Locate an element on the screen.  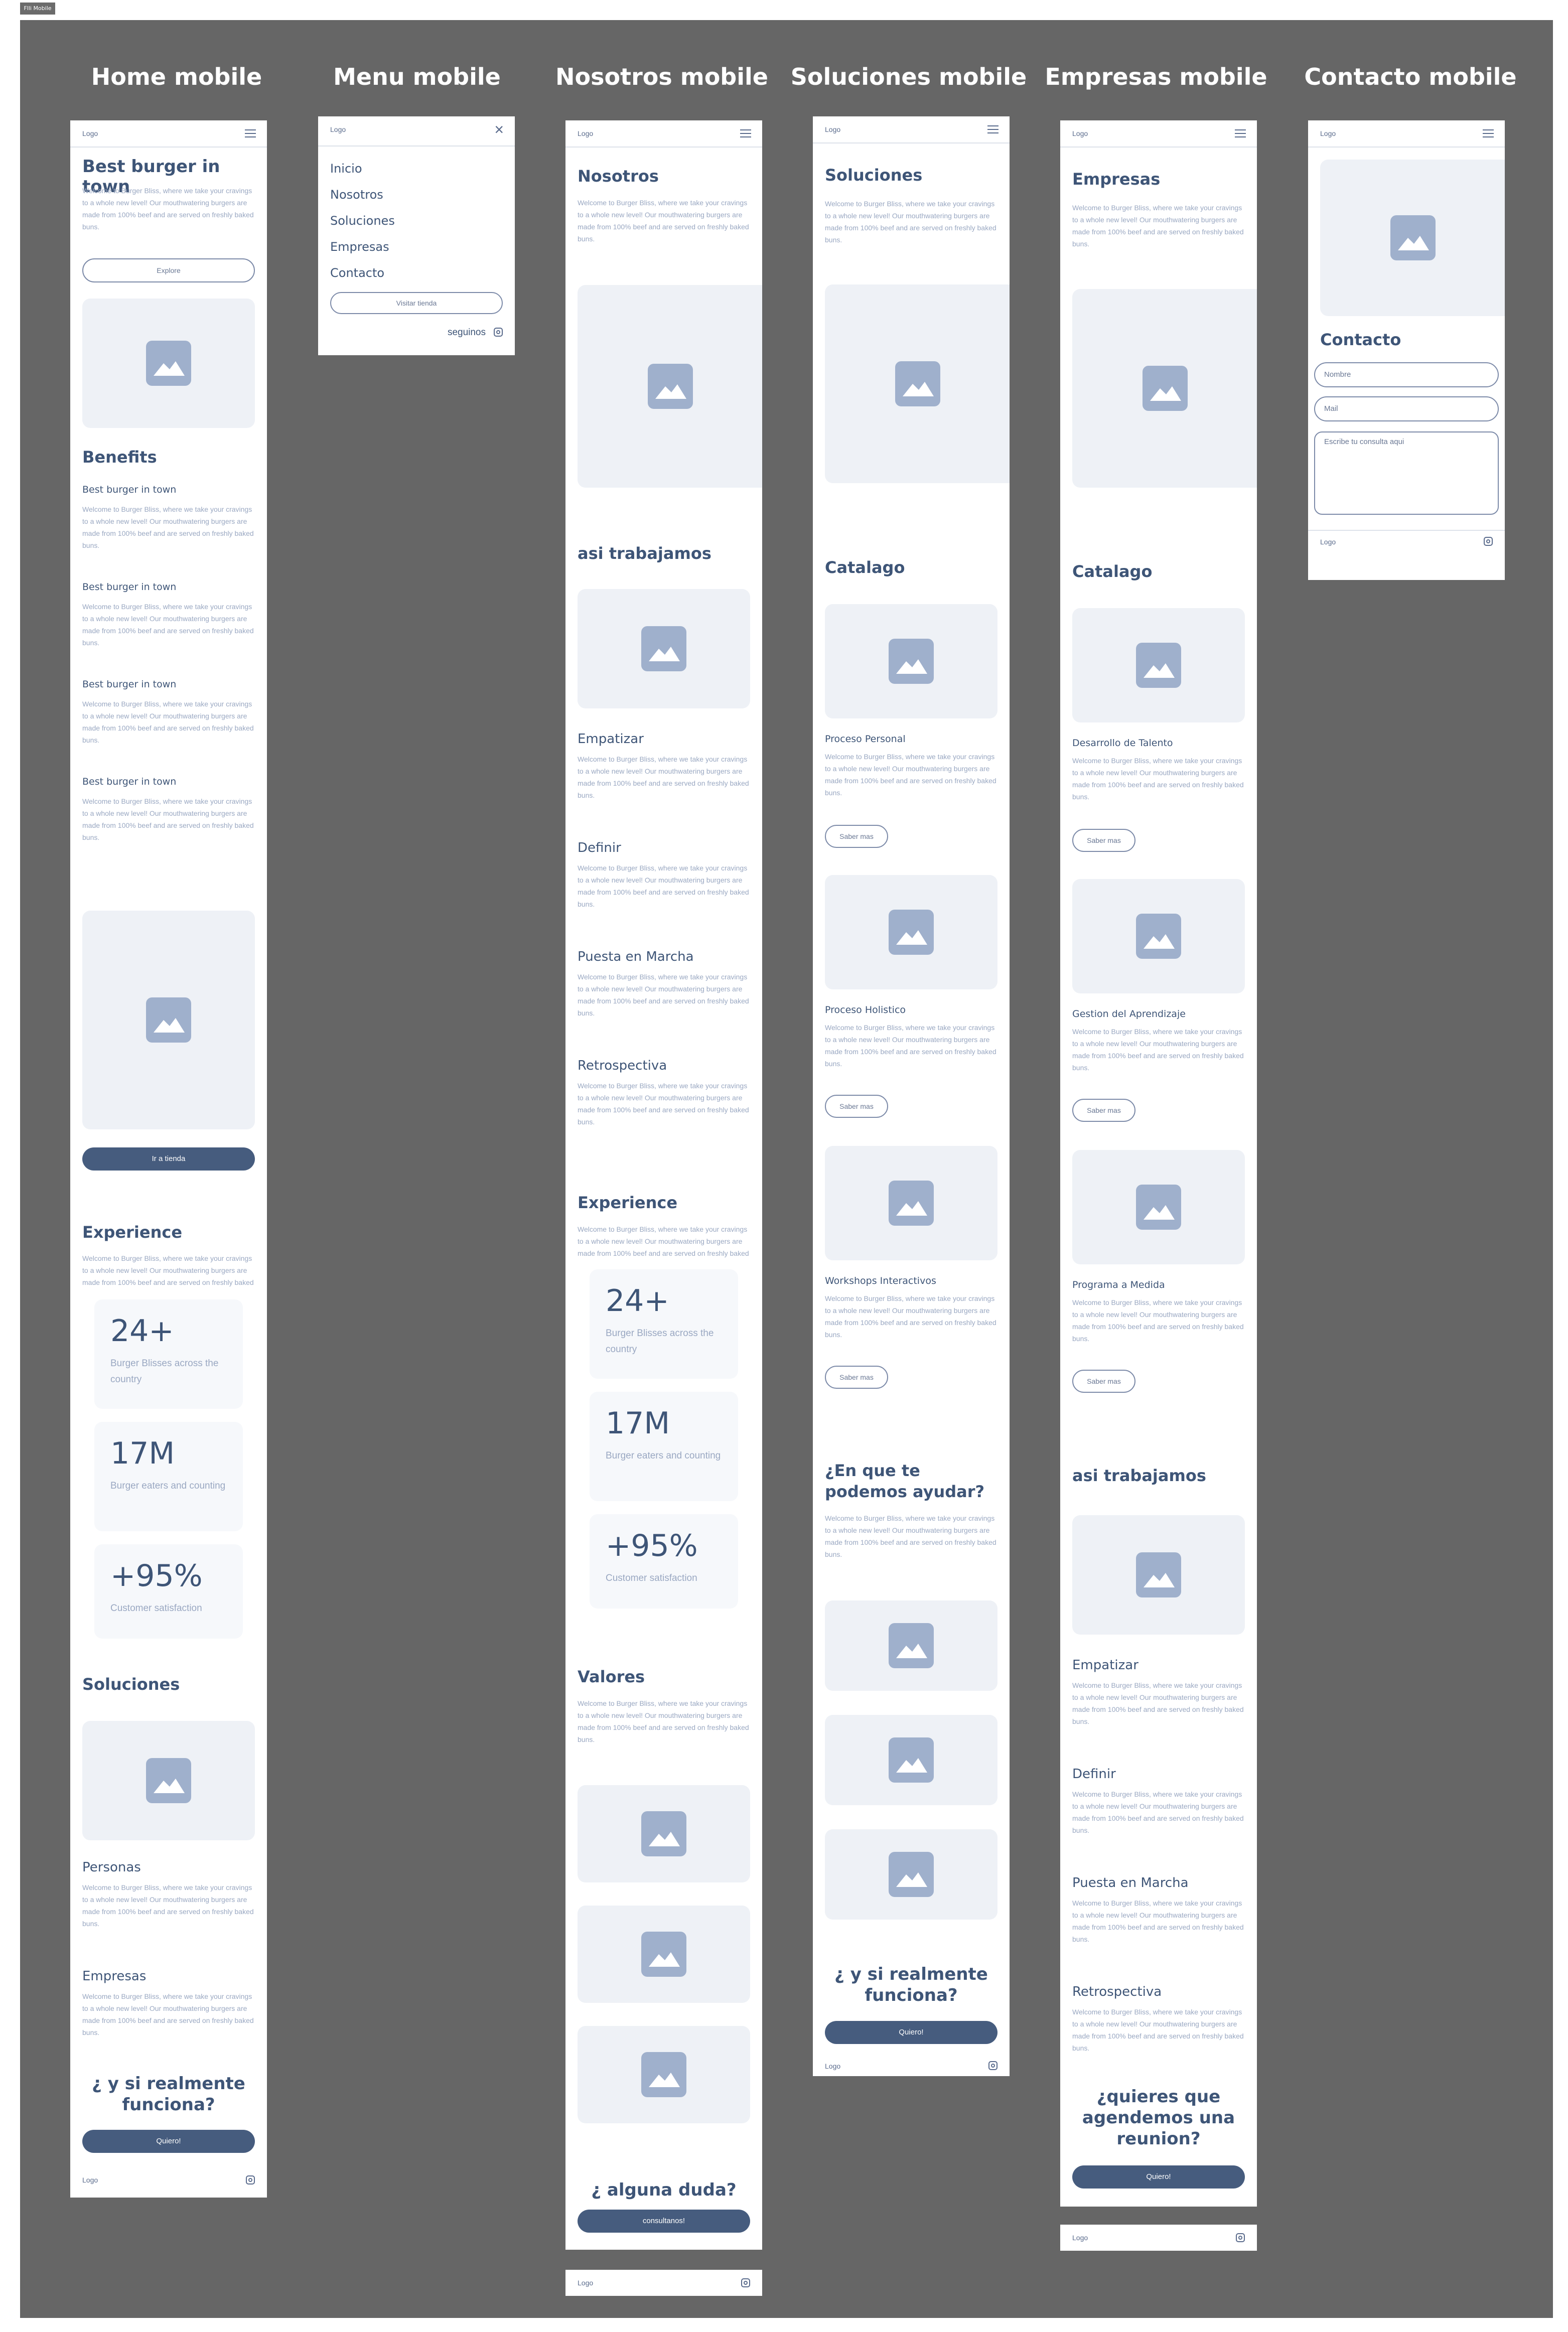
empresas-title: Empresas is located at coordinates (114, 1976).